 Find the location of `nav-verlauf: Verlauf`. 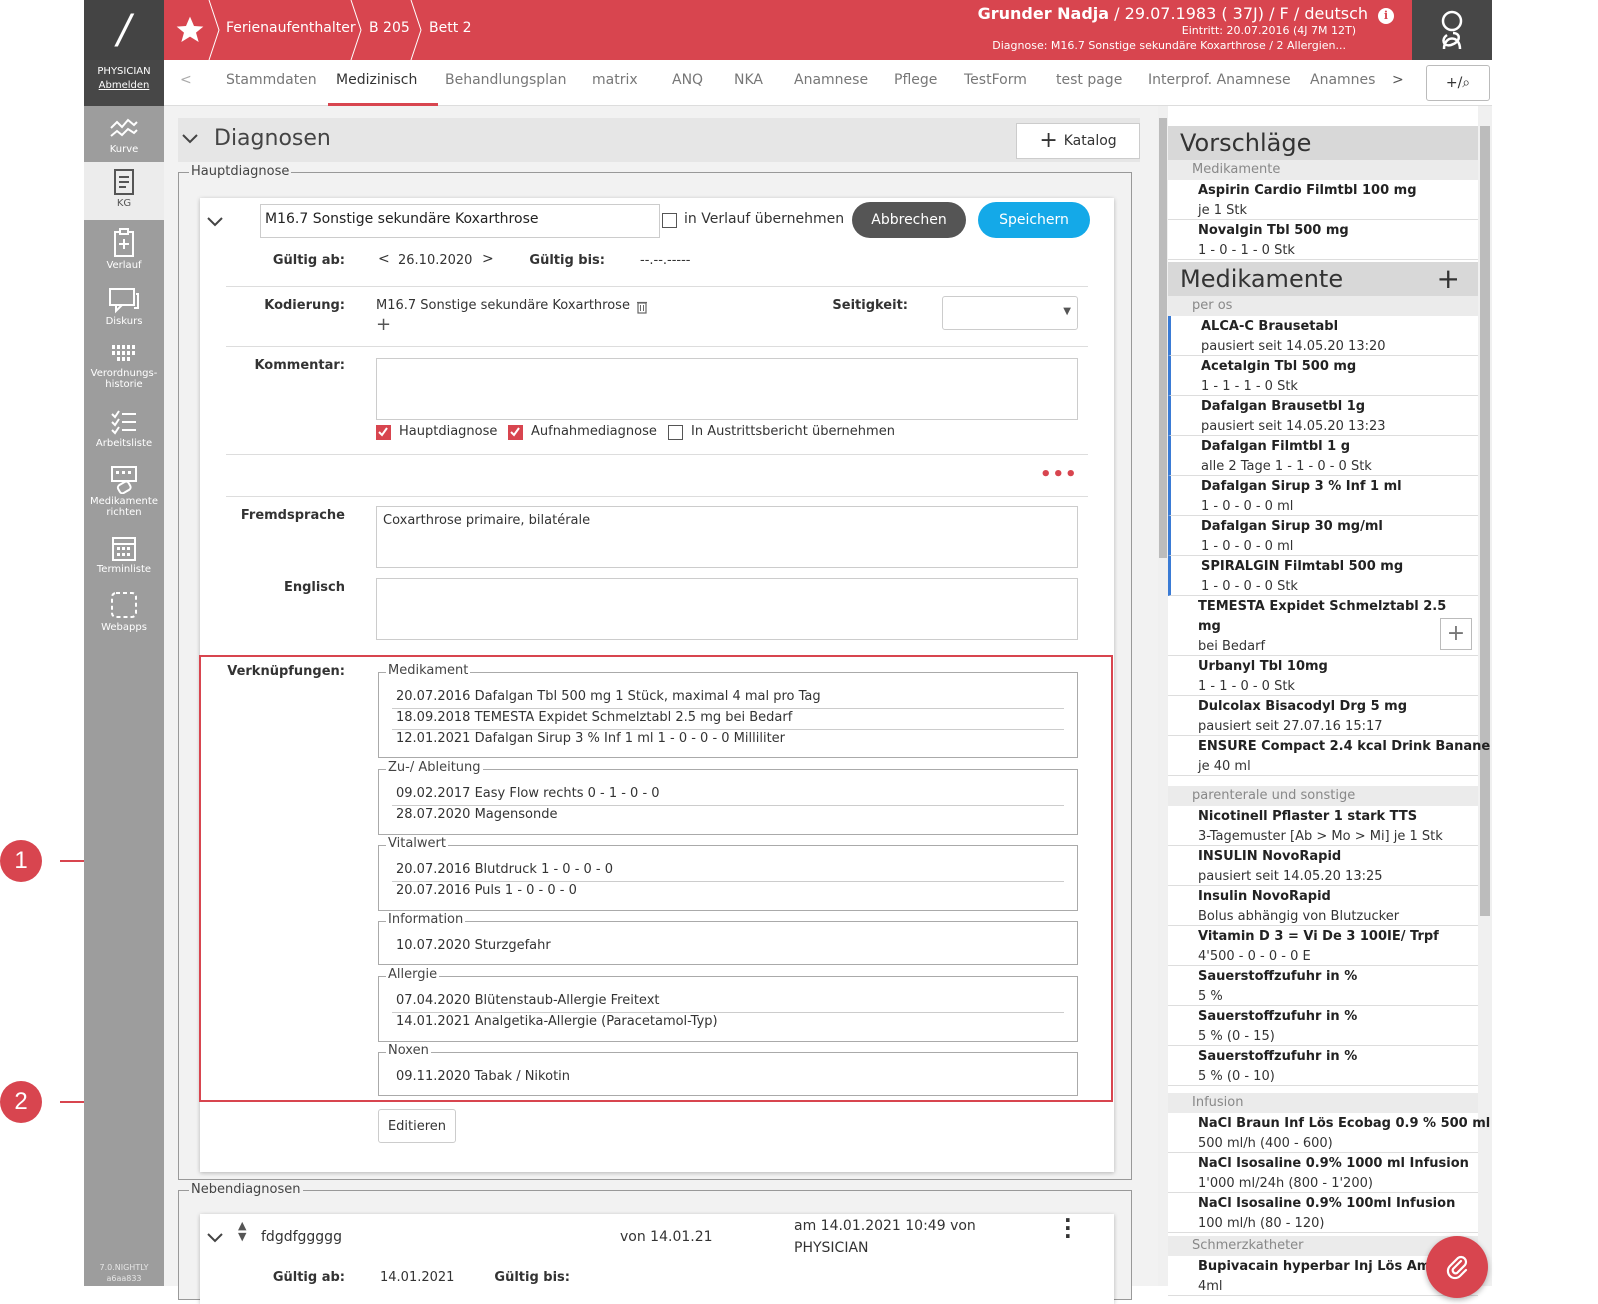

nav-verlauf: Verlauf is located at coordinates (124, 250).